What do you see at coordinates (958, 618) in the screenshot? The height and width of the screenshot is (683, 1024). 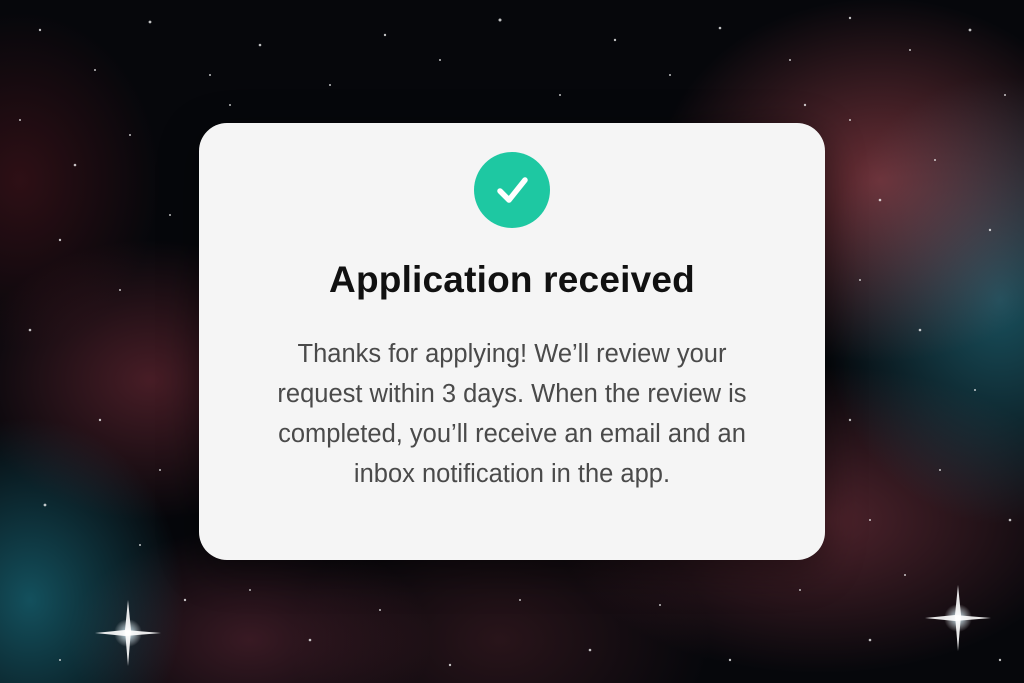 I see `sparkle-right` at bounding box center [958, 618].